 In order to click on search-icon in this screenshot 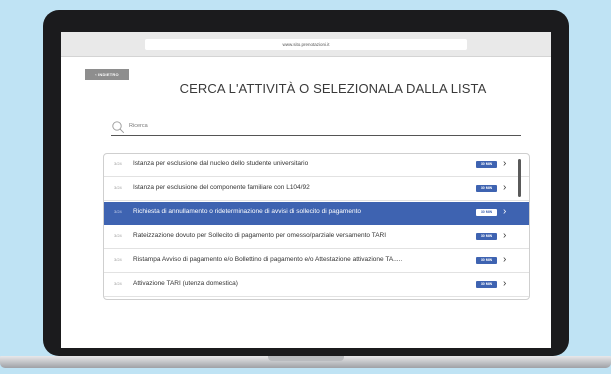, I will do `click(118, 127)`.